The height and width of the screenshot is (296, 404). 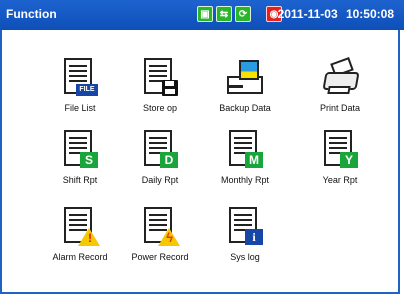 I want to click on power-record-icon: ϟ, so click(x=160, y=227).